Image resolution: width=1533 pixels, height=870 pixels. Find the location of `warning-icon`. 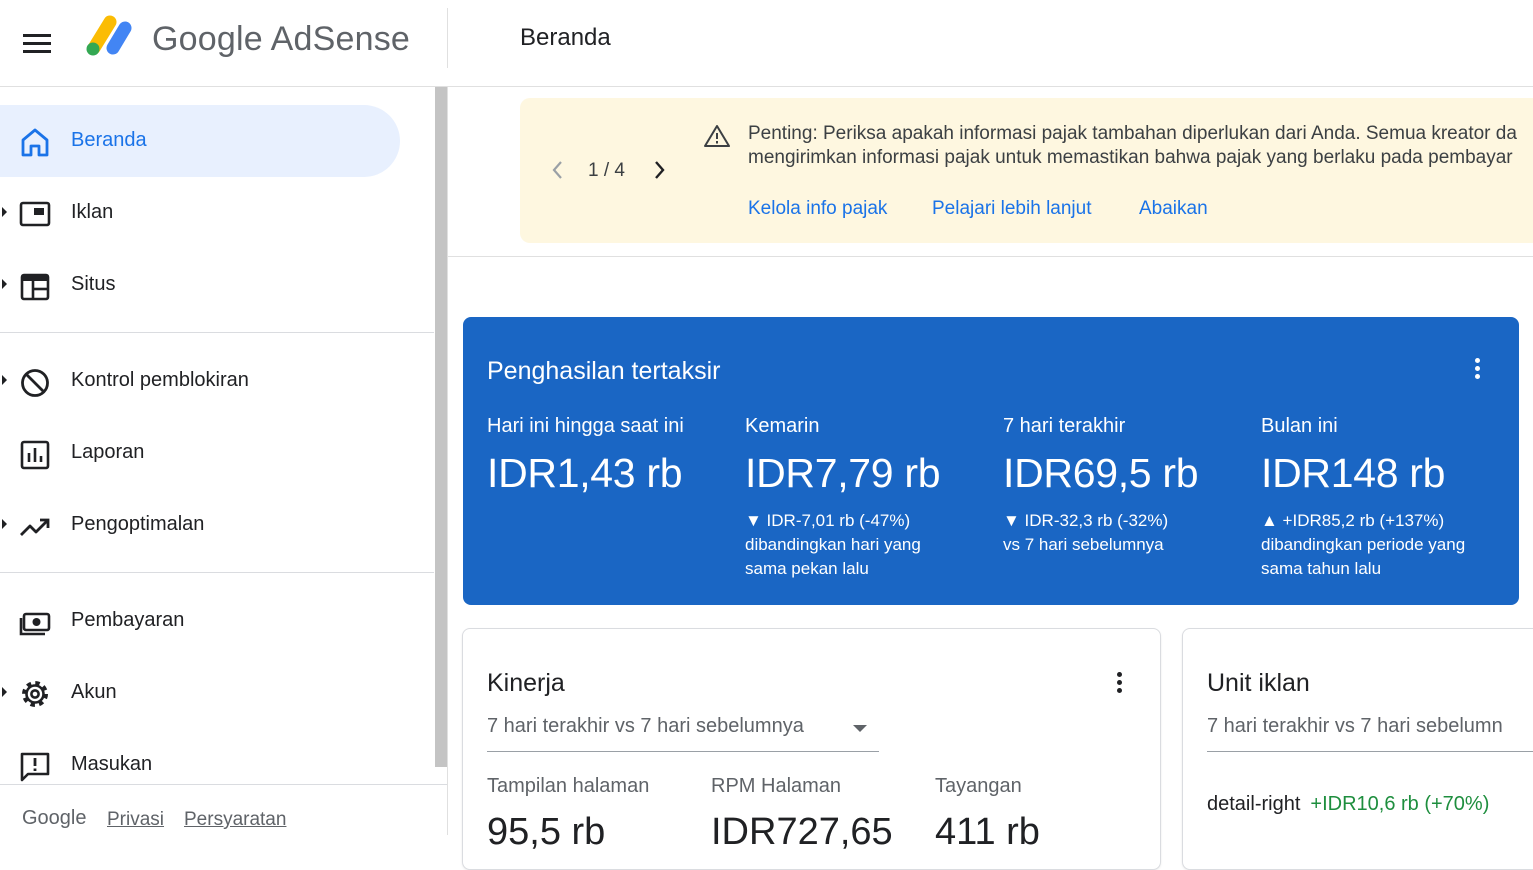

warning-icon is located at coordinates (717, 136).